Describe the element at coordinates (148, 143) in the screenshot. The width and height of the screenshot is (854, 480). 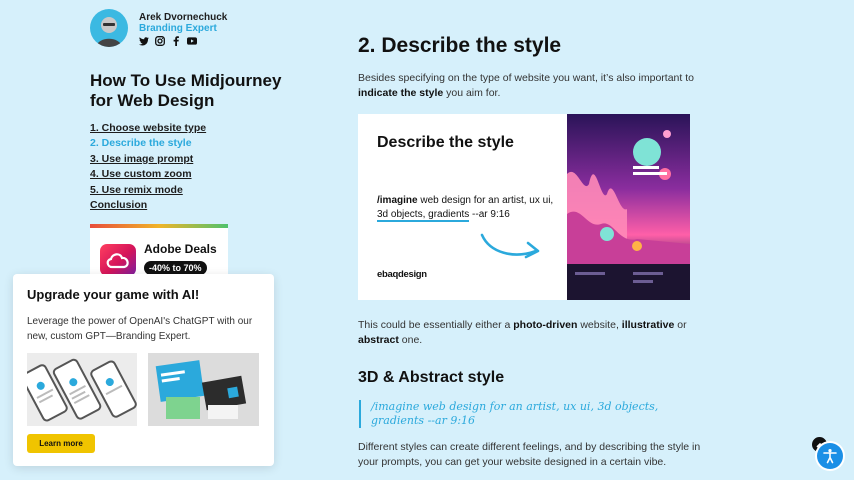
I see `toc-item-describe-style: 2. Describe the style` at that location.